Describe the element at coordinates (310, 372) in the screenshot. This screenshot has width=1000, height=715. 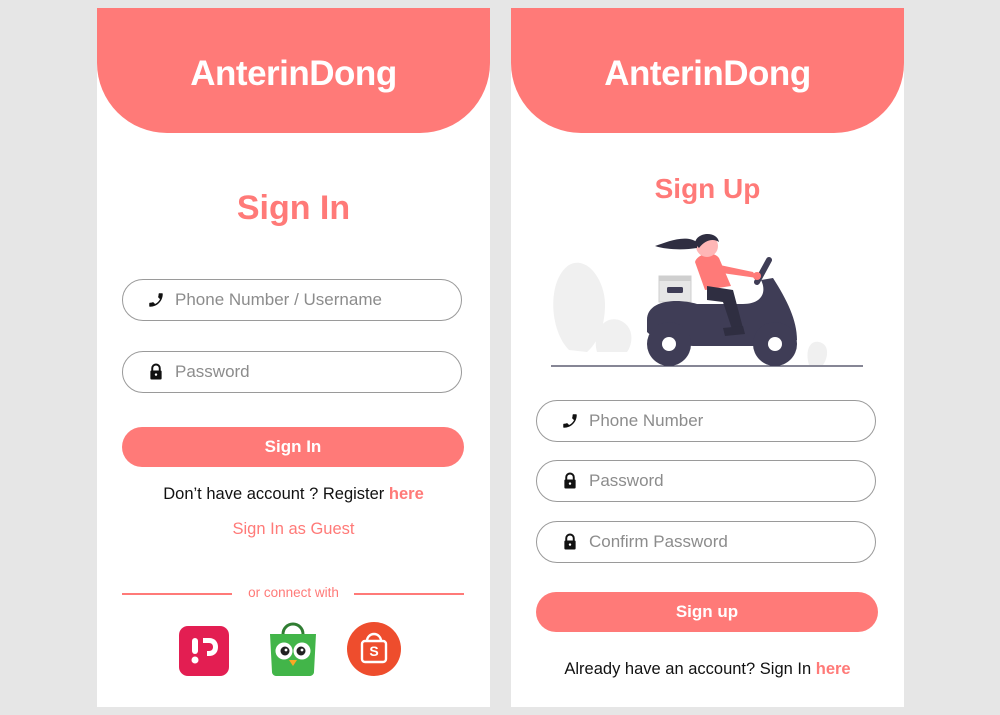
I see `signin-password-input` at that location.